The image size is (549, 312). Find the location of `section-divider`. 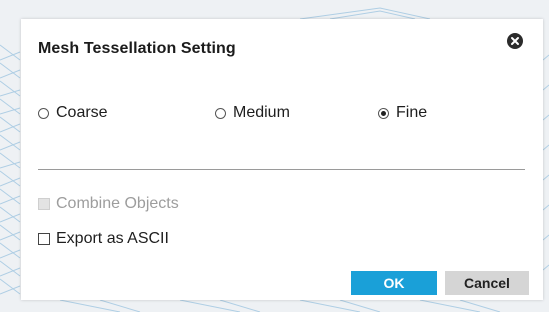

section-divider is located at coordinates (281, 169).